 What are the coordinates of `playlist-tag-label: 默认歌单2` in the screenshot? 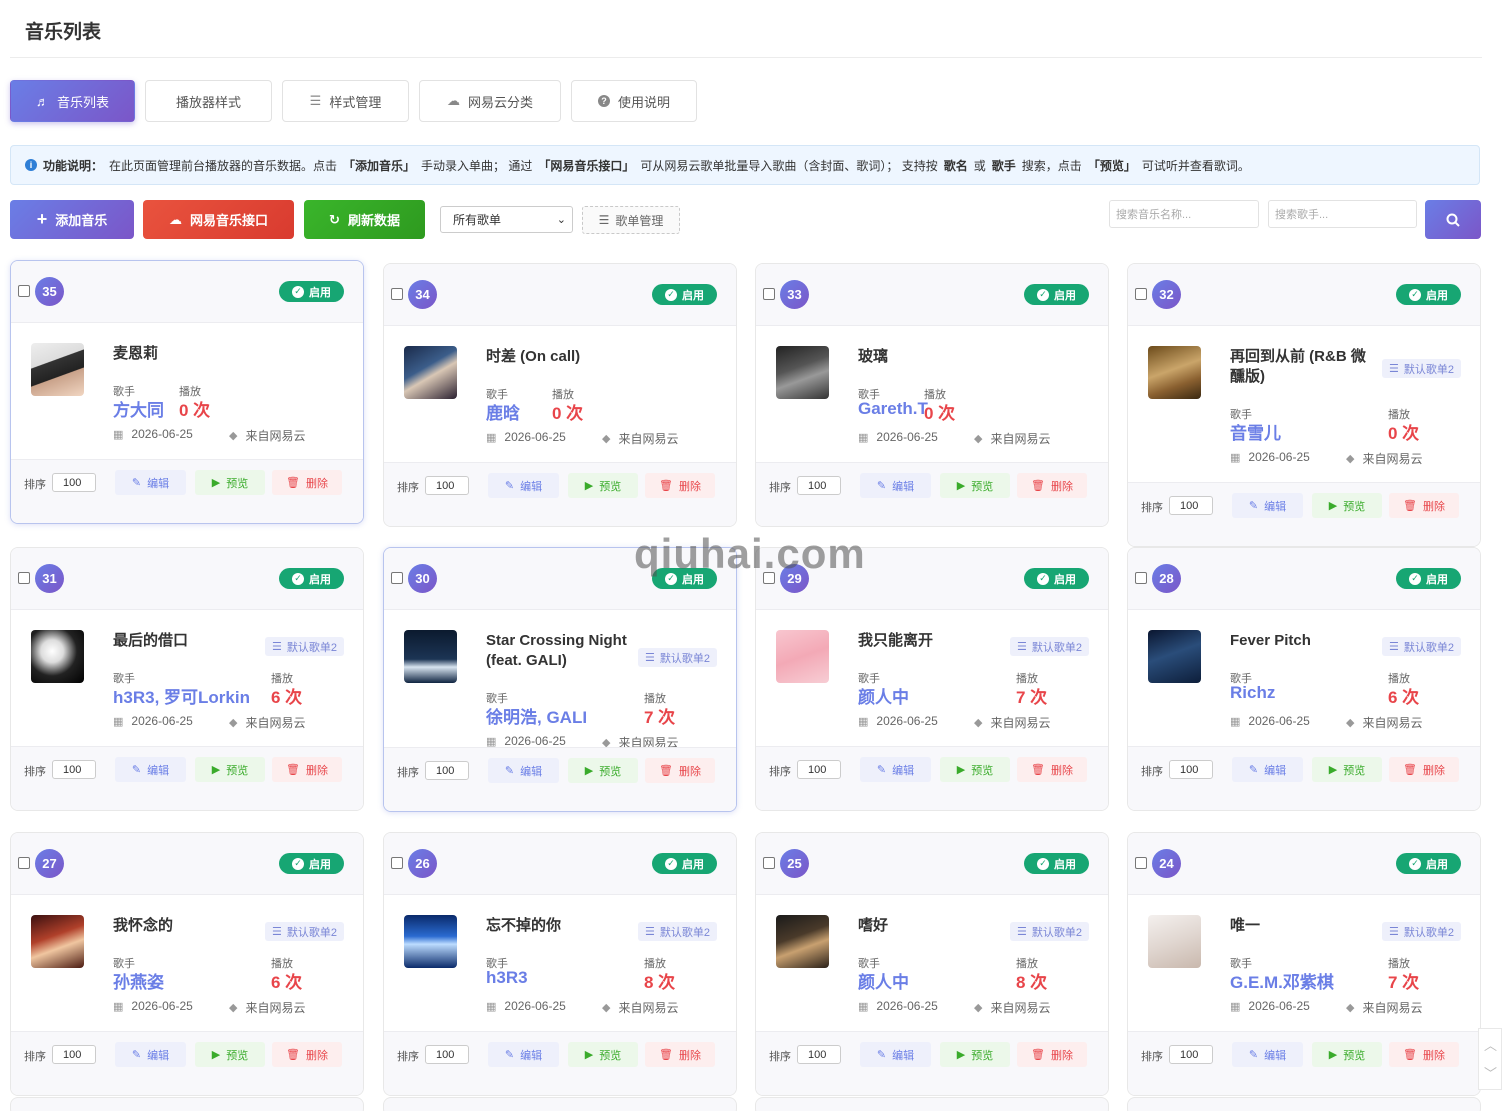 It's located at (1428, 369).